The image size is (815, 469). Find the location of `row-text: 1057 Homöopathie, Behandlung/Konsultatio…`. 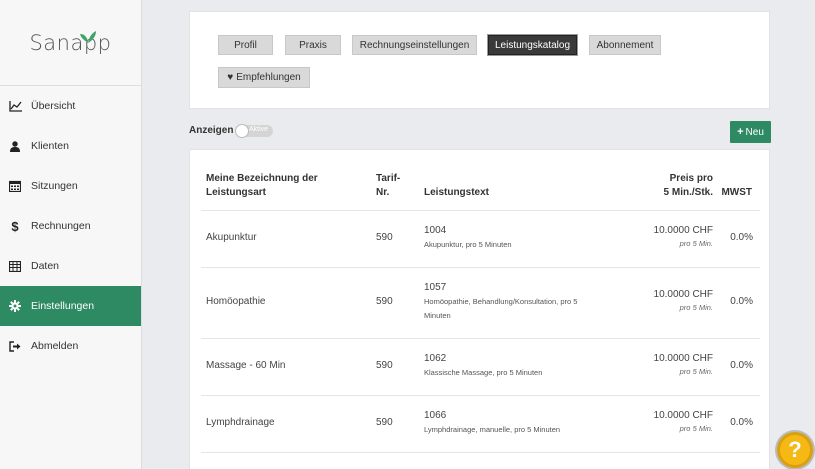

row-text: 1057 Homöopathie, Behandlung/Konsultatio… is located at coordinates (500, 302).